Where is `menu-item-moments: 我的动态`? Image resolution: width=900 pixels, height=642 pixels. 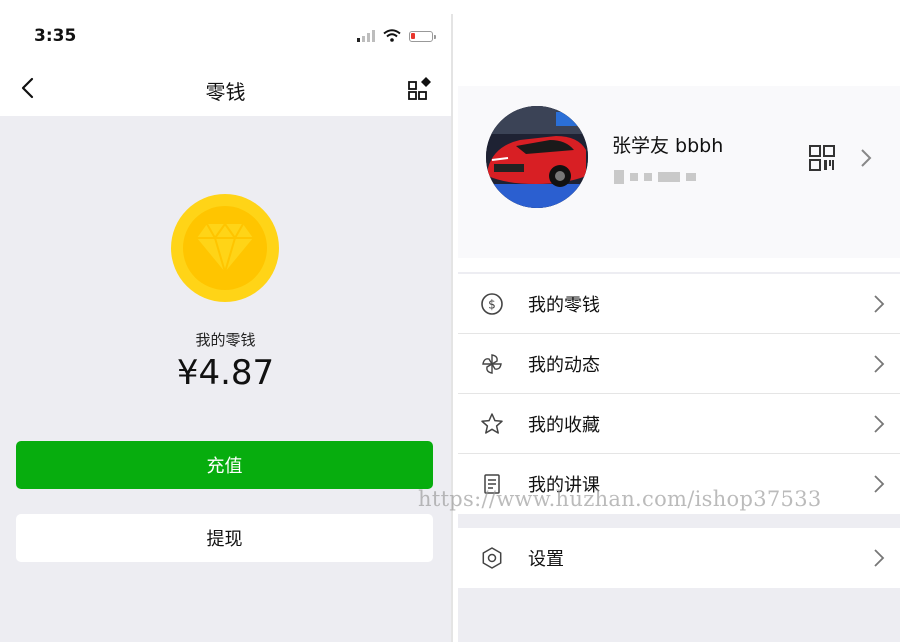
menu-item-moments: 我的动态 is located at coordinates (679, 364).